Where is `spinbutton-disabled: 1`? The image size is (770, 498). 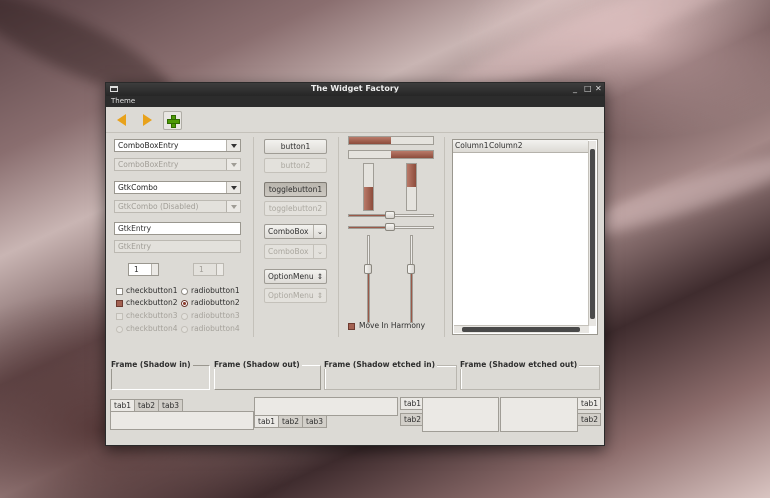
spinbutton-disabled: 1 is located at coordinates (208, 269).